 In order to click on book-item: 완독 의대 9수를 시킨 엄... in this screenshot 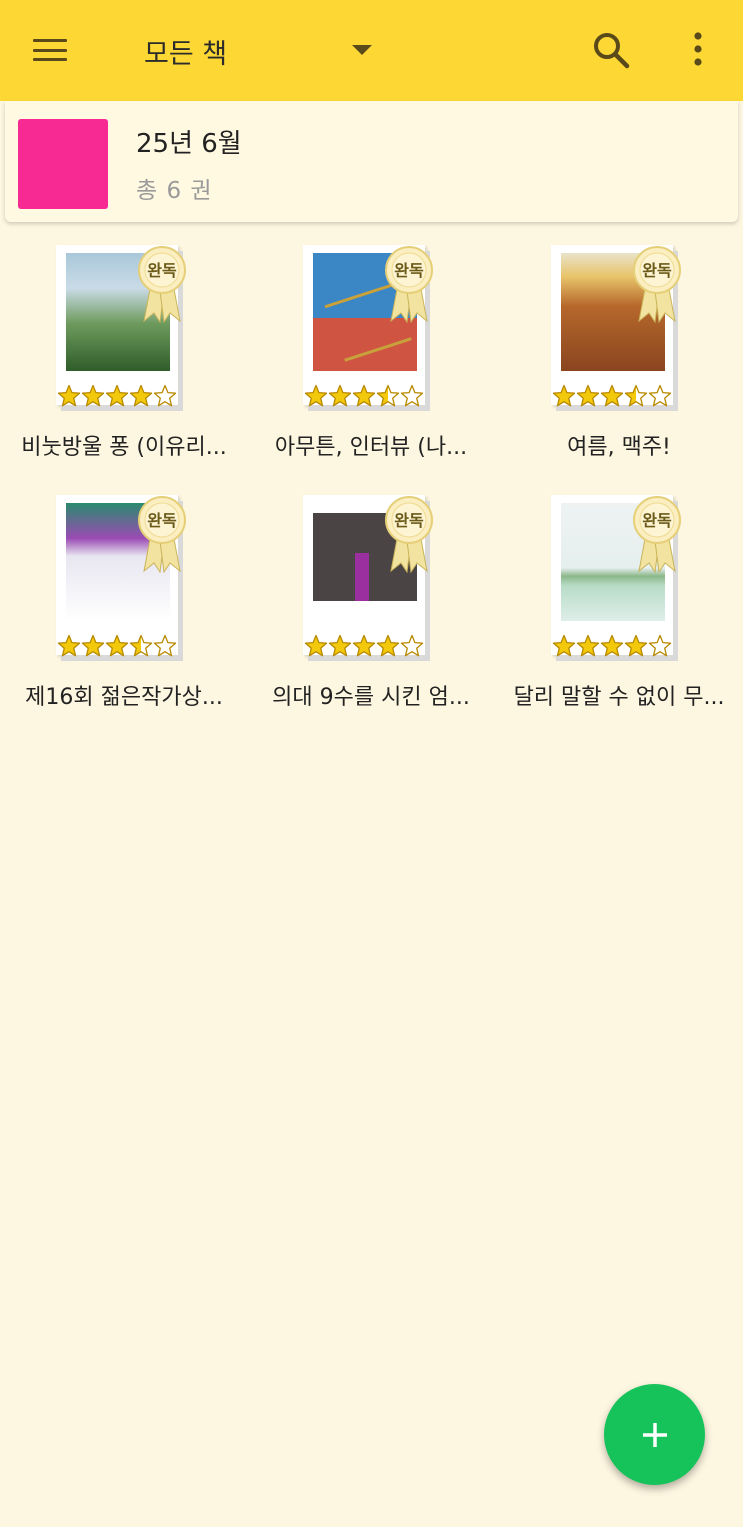, I will do `click(371, 610)`.